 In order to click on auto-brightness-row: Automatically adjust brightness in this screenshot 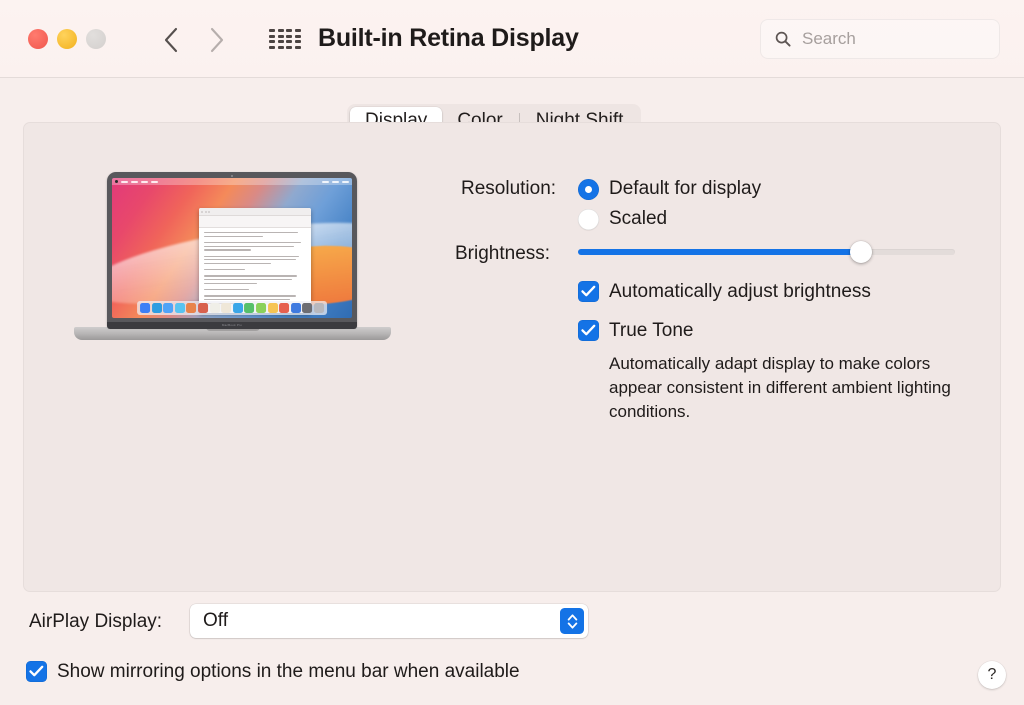, I will do `click(724, 291)`.